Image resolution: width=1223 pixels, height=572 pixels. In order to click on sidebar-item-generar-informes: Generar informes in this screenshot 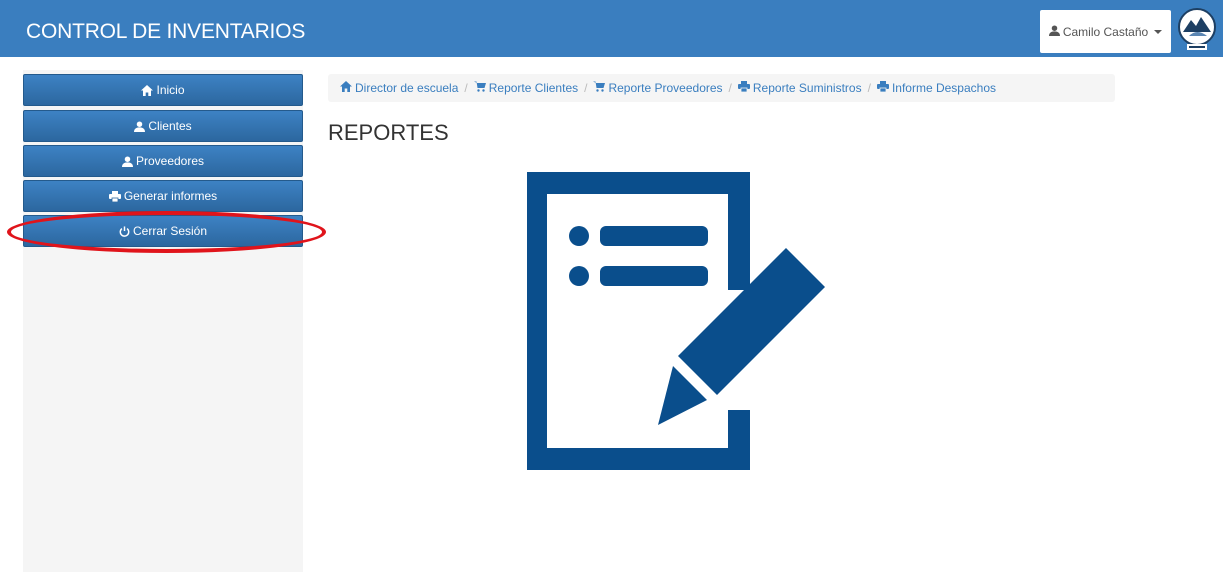, I will do `click(163, 196)`.